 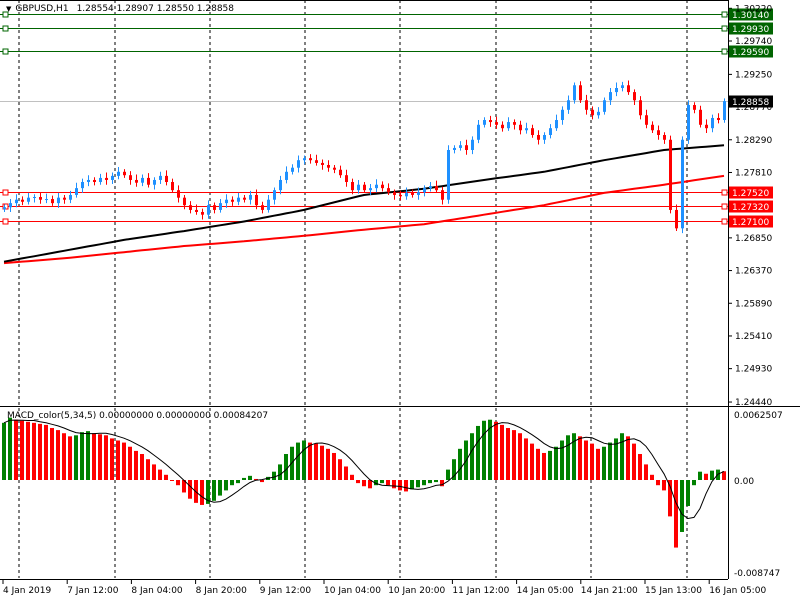 I want to click on time-axis-label: 14 Jan 21:00, so click(x=609, y=591).